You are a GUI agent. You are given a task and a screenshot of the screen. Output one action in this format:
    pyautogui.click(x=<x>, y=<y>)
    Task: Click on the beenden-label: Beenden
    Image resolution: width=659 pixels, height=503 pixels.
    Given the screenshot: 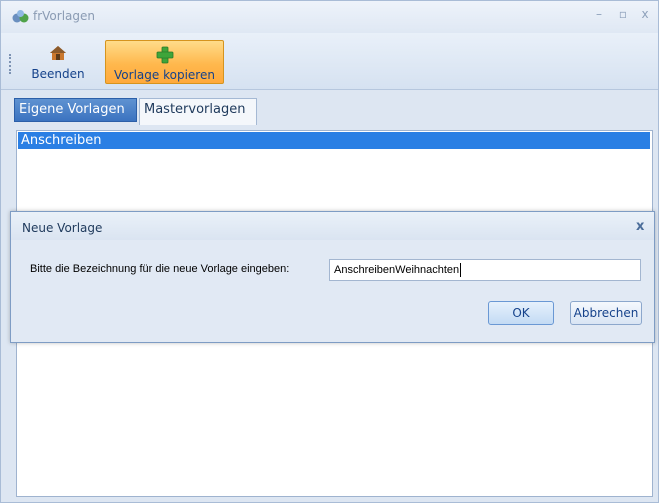 What is the action you would take?
    pyautogui.click(x=58, y=74)
    